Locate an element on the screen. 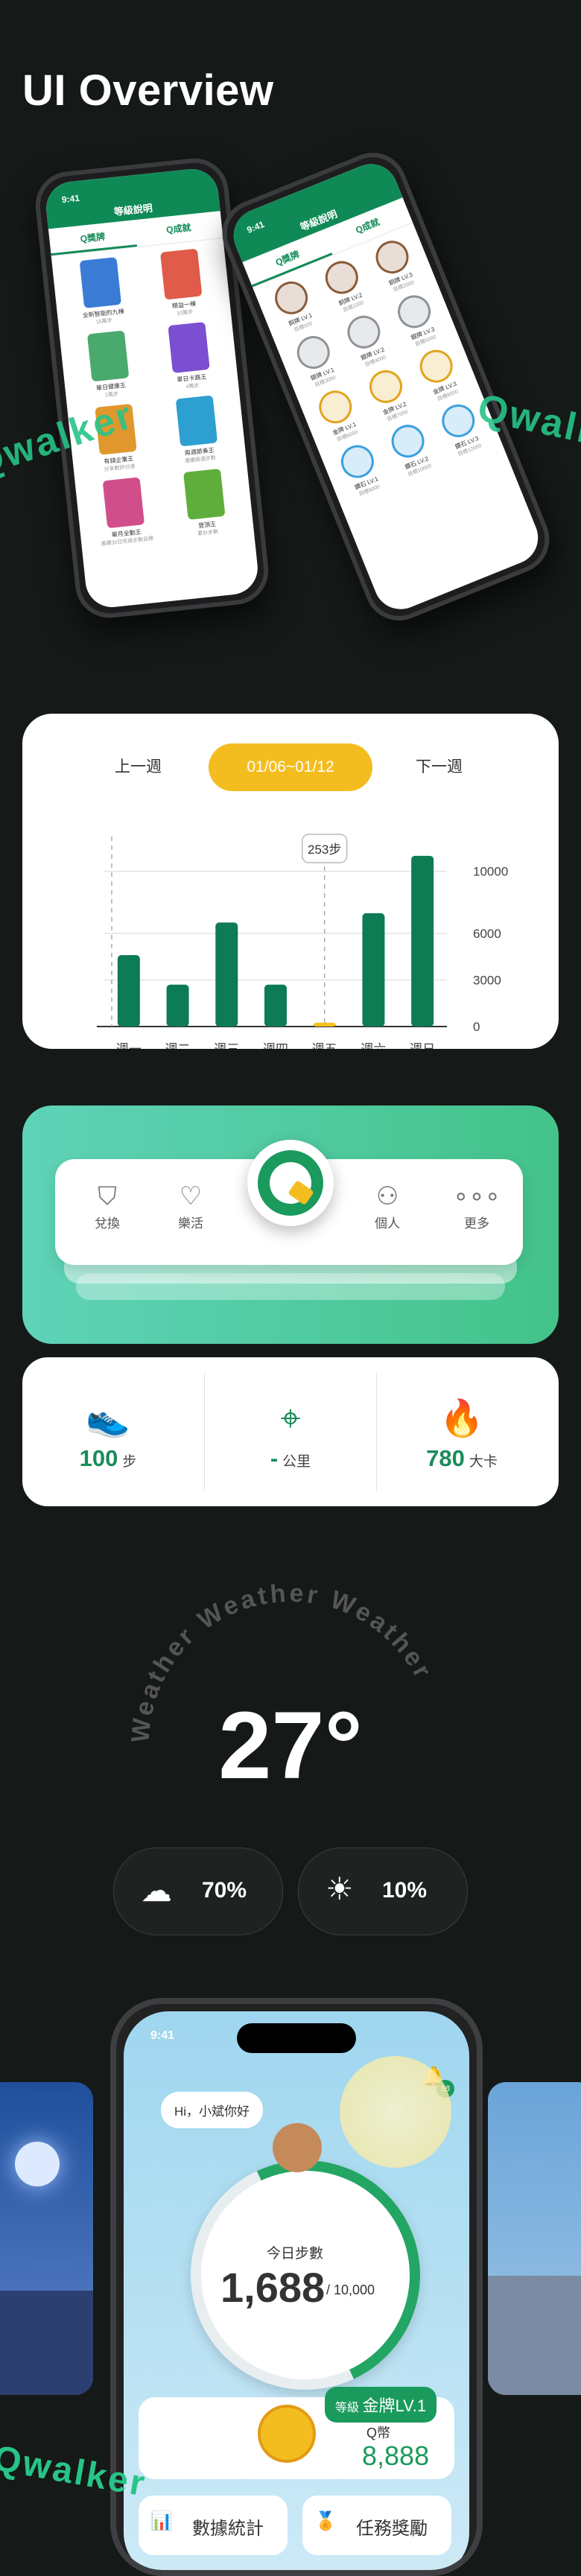  nav-label: 個人 is located at coordinates (388, 1223).